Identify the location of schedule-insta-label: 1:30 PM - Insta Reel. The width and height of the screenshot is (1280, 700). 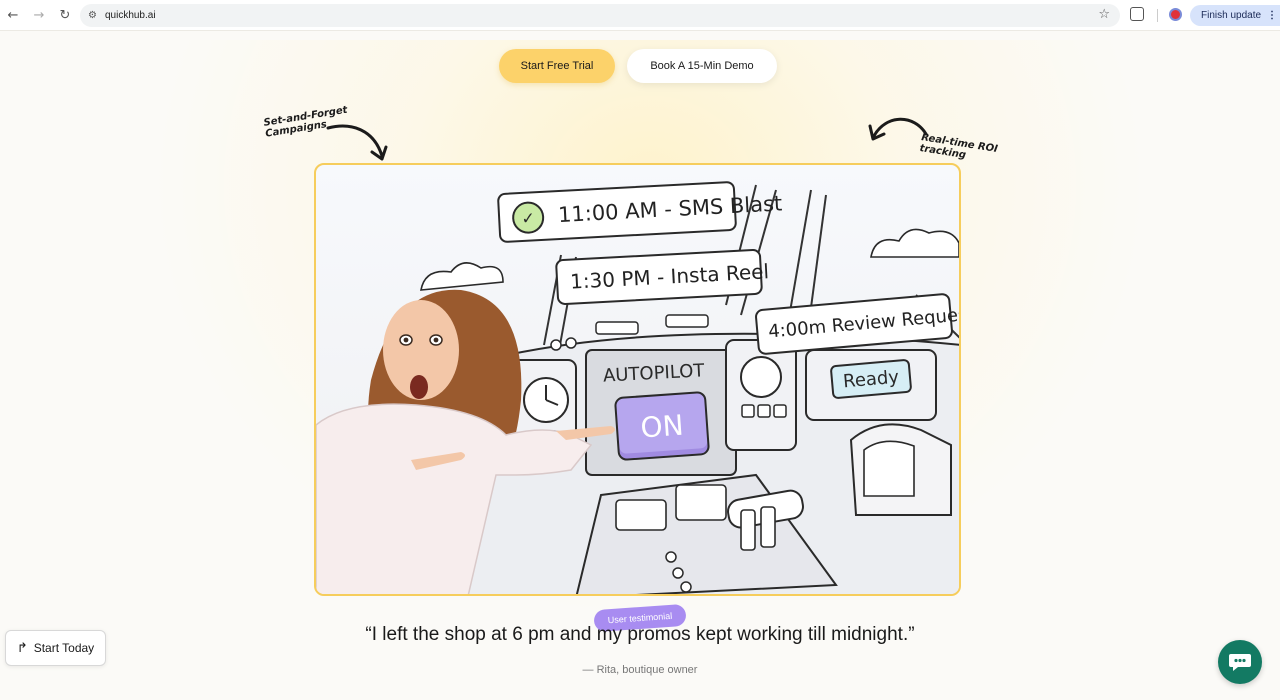
(669, 276).